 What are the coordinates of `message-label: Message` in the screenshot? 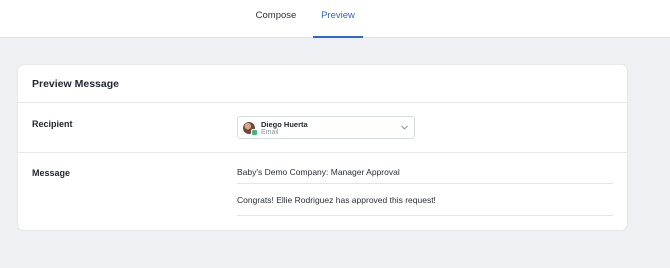 It's located at (51, 173).